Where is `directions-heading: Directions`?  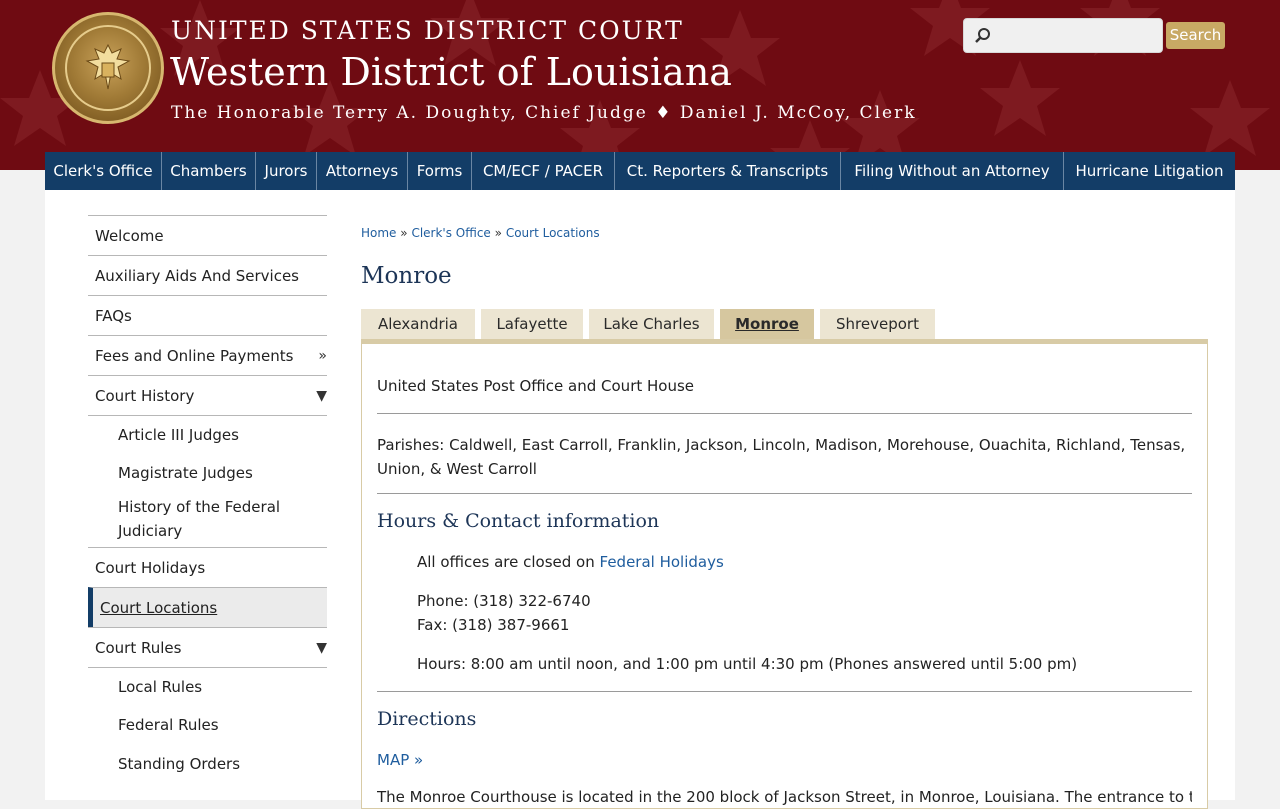
directions-heading: Directions is located at coordinates (427, 719).